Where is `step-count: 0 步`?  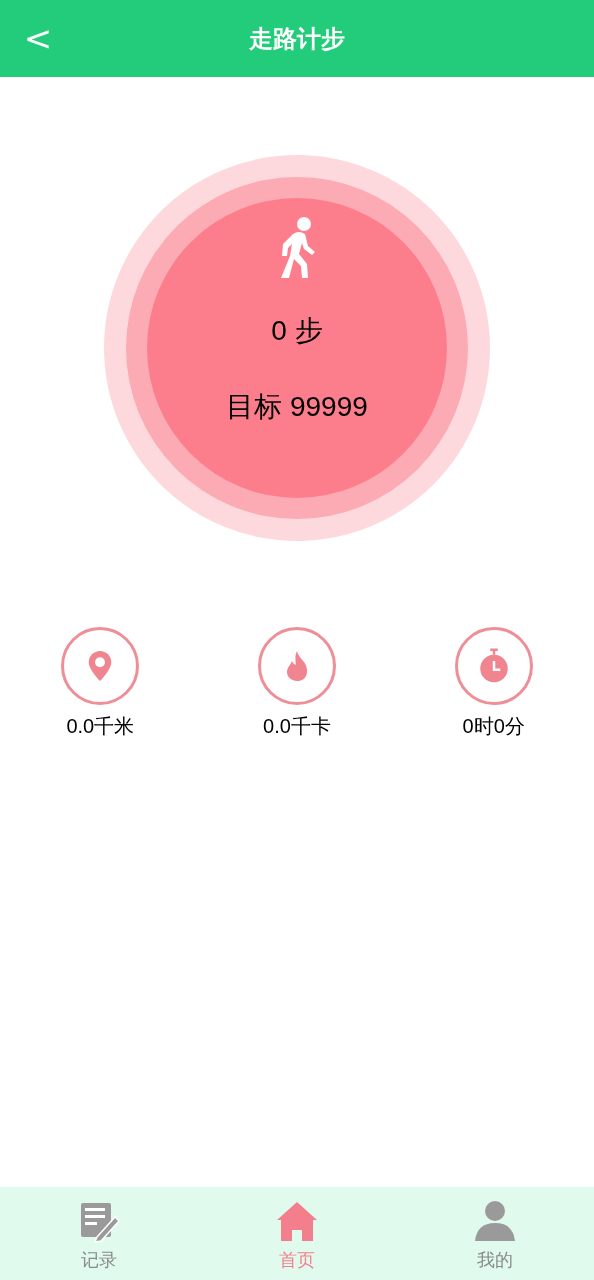 step-count: 0 步 is located at coordinates (297, 331).